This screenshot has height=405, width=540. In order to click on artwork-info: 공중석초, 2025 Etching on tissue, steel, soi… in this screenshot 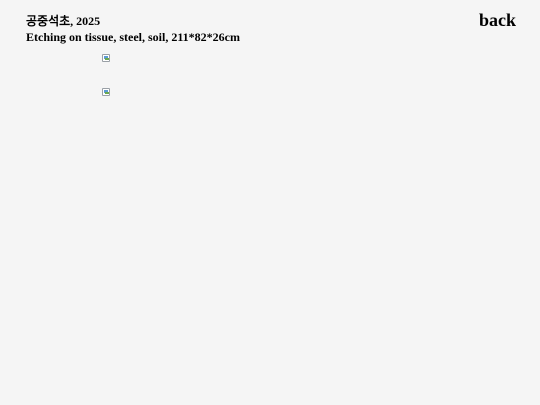, I will do `click(133, 29)`.